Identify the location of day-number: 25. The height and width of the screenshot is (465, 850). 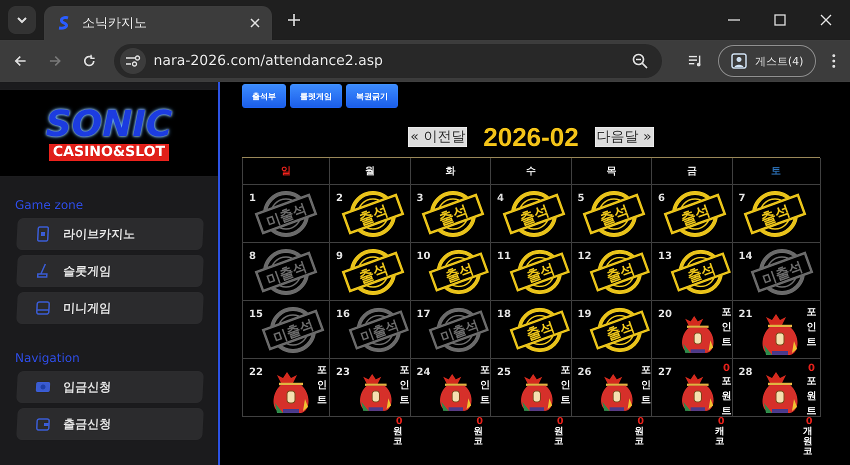
(504, 372).